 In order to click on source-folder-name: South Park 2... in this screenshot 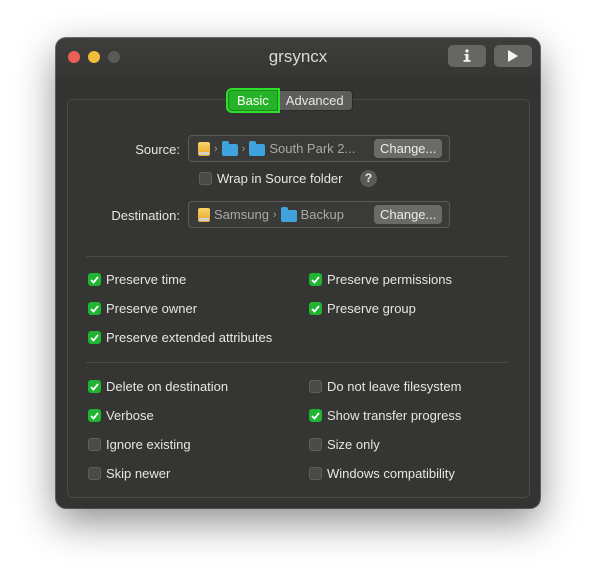, I will do `click(312, 148)`.